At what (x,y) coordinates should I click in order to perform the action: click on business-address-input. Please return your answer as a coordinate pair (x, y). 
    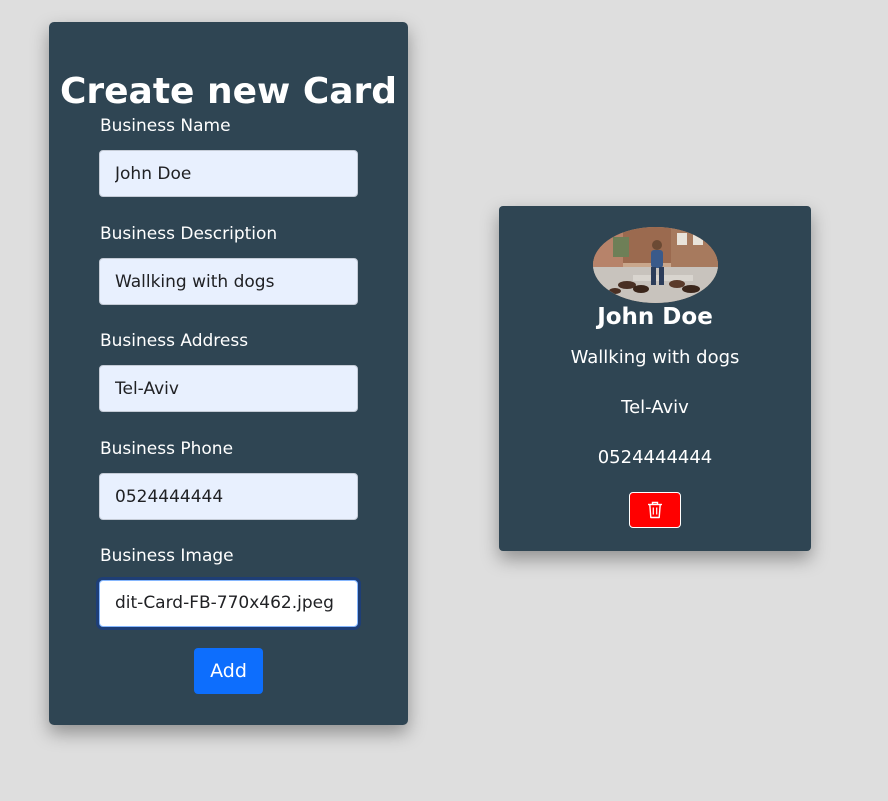
    Looking at the image, I should click on (228, 388).